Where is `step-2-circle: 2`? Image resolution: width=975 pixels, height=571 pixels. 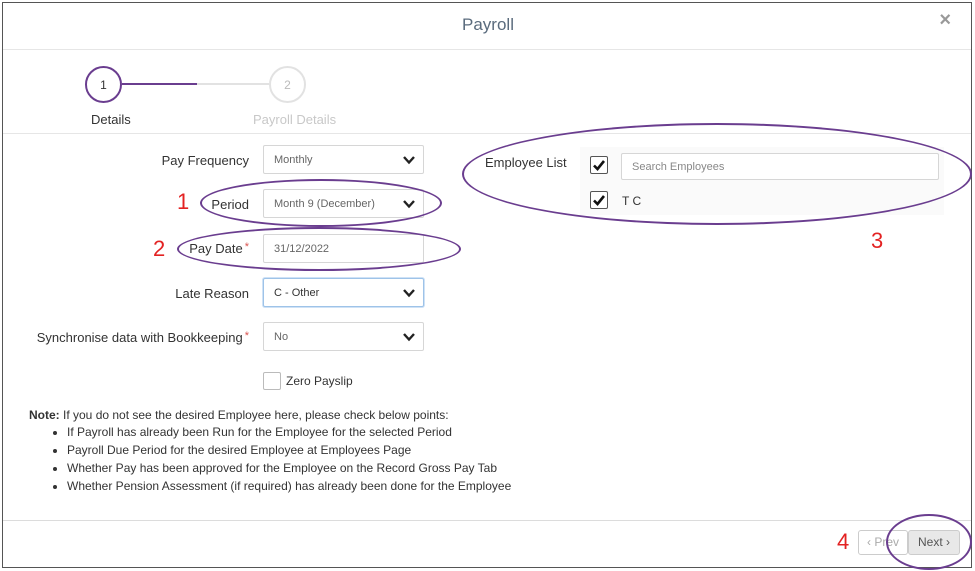
step-2-circle: 2 is located at coordinates (287, 84).